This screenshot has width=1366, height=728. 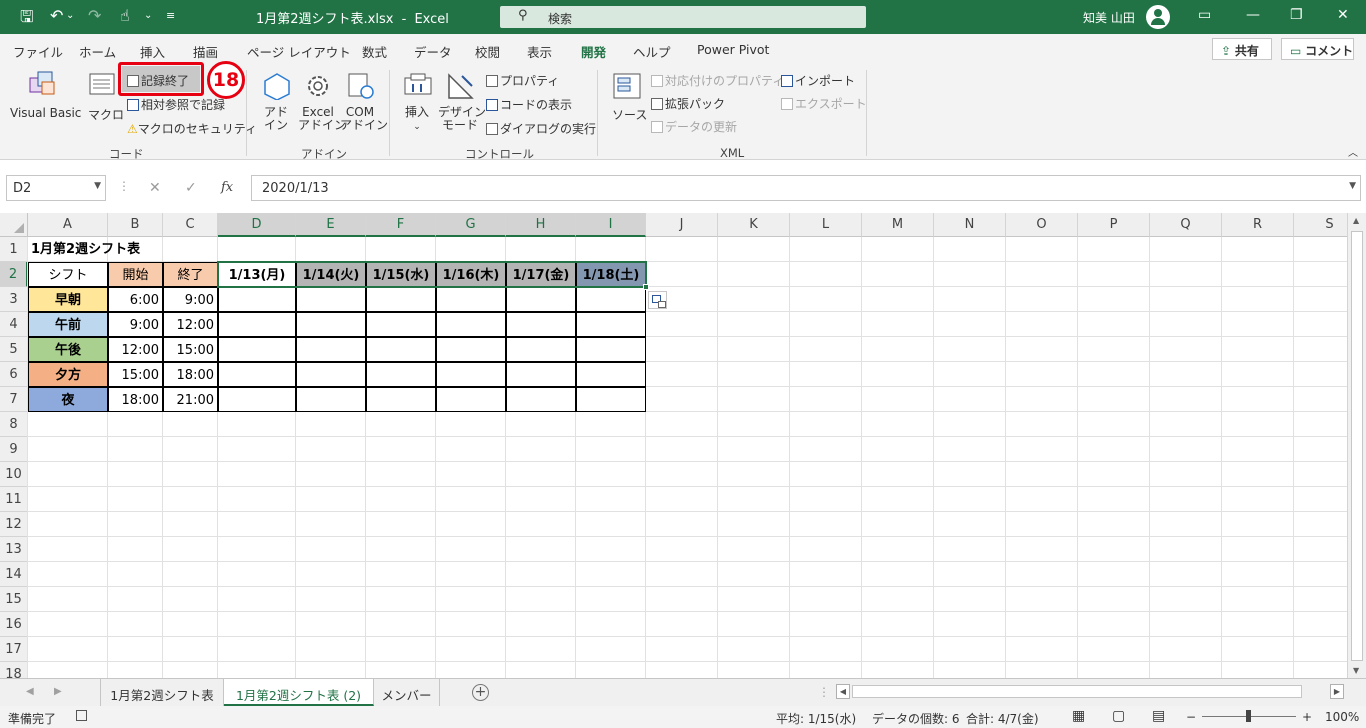 What do you see at coordinates (522, 80) in the screenshot?
I see `properties-button: プロパティ` at bounding box center [522, 80].